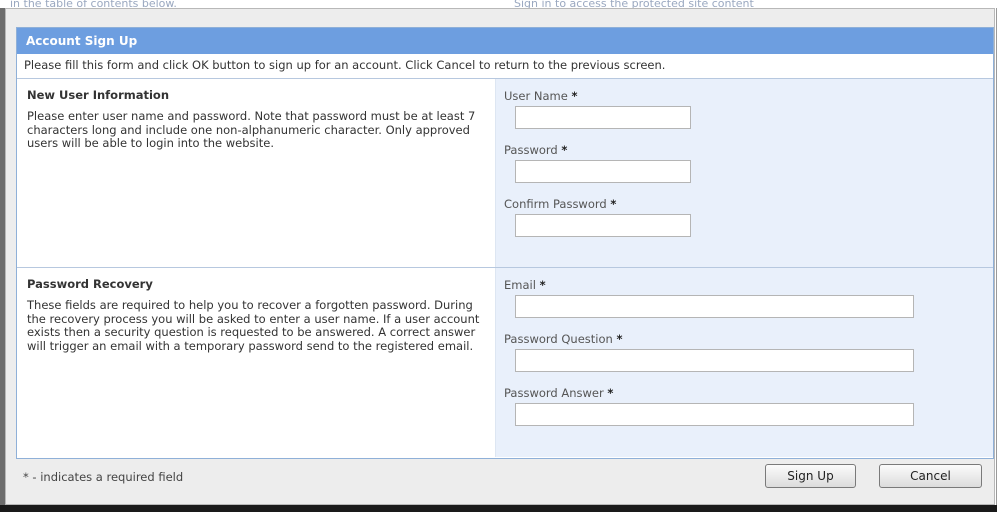 The height and width of the screenshot is (512, 997). I want to click on cancel-button: Cancel, so click(930, 476).